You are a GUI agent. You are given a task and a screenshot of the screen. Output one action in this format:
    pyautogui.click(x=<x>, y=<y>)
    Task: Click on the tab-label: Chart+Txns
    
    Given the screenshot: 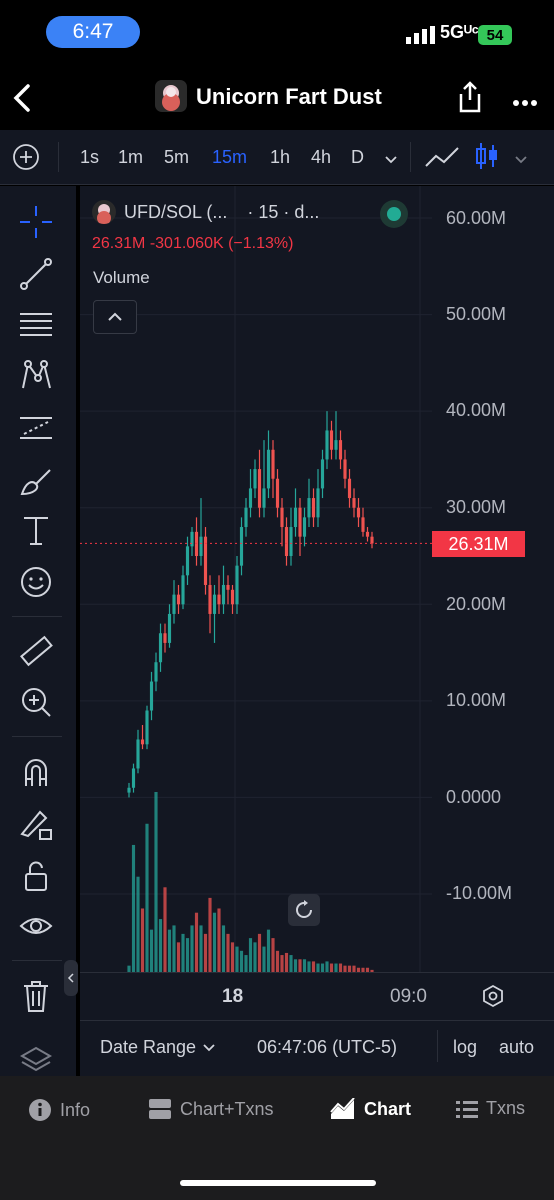 What is the action you would take?
    pyautogui.click(x=227, y=1108)
    